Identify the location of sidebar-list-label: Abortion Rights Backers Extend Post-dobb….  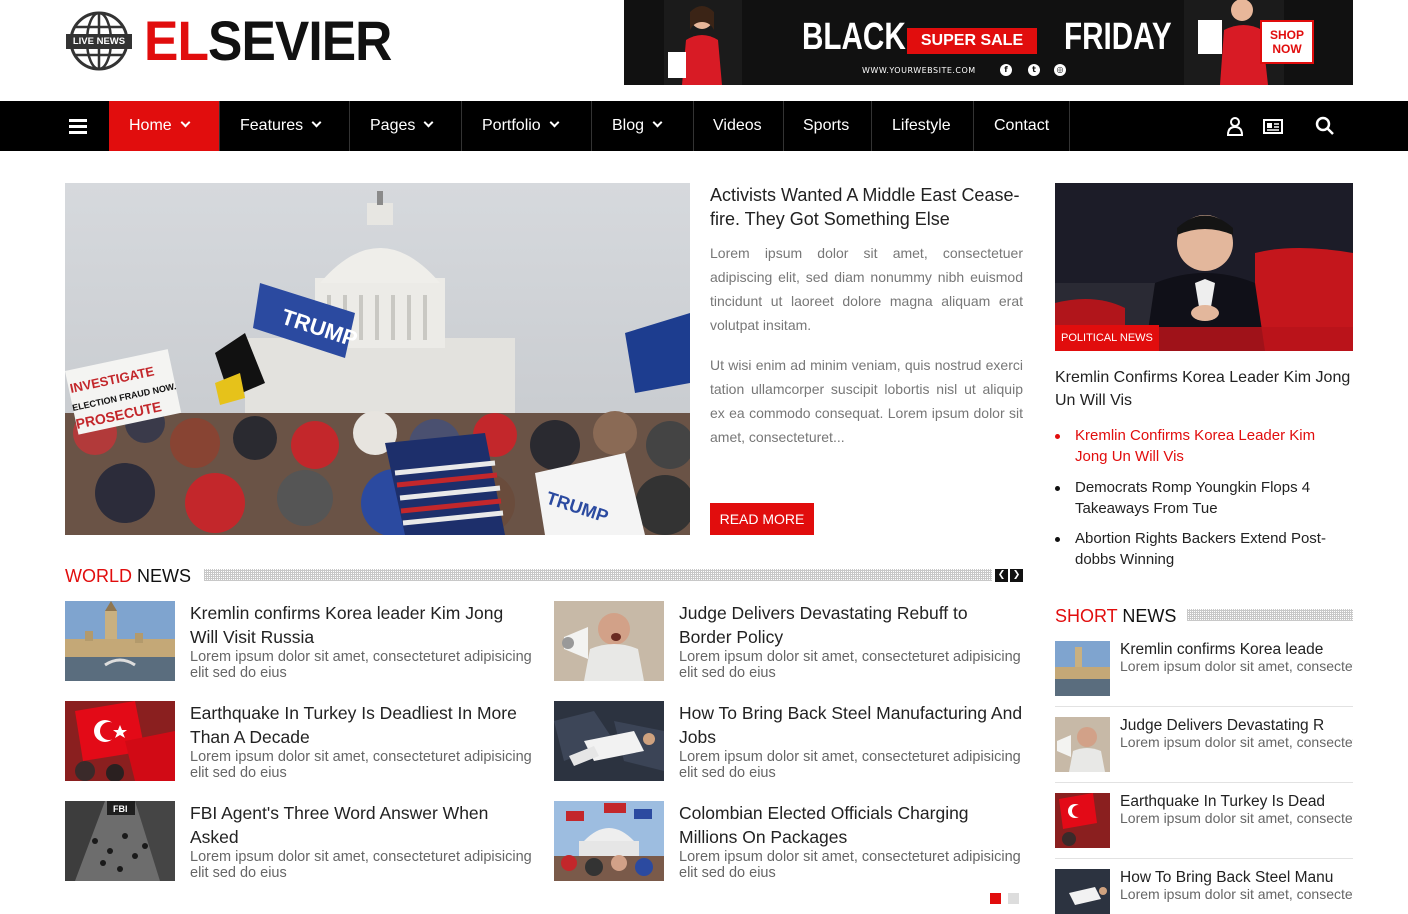
(1200, 549).